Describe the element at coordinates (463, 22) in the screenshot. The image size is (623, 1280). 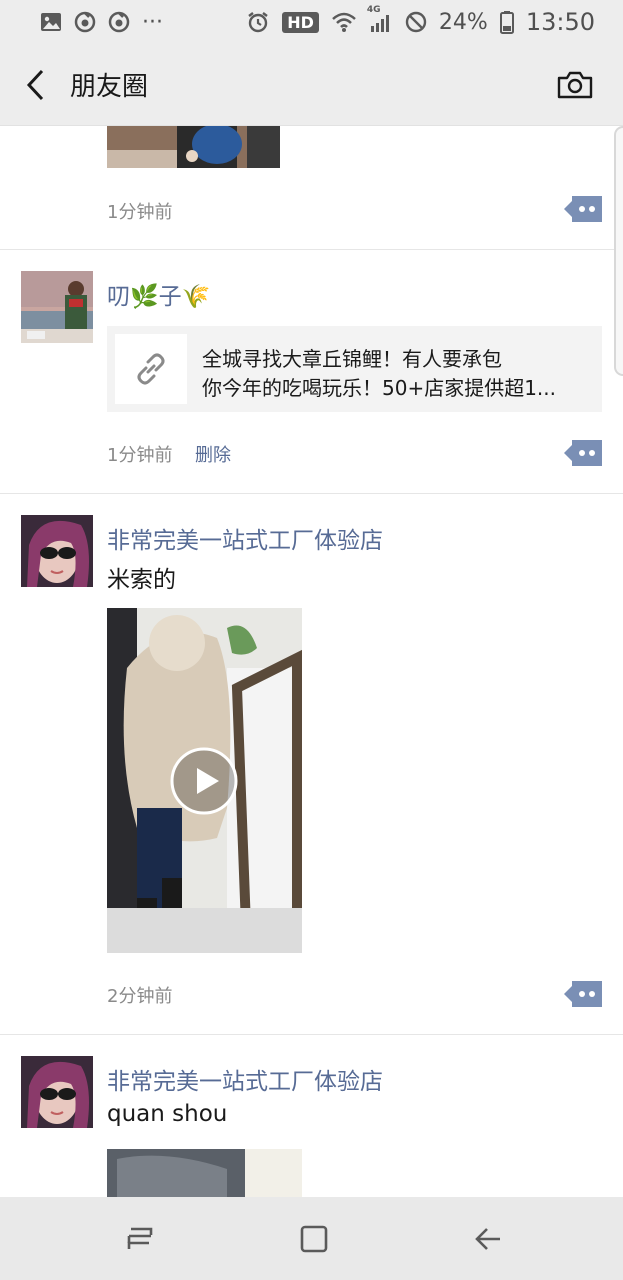
I see `battery-percent: 24%` at that location.